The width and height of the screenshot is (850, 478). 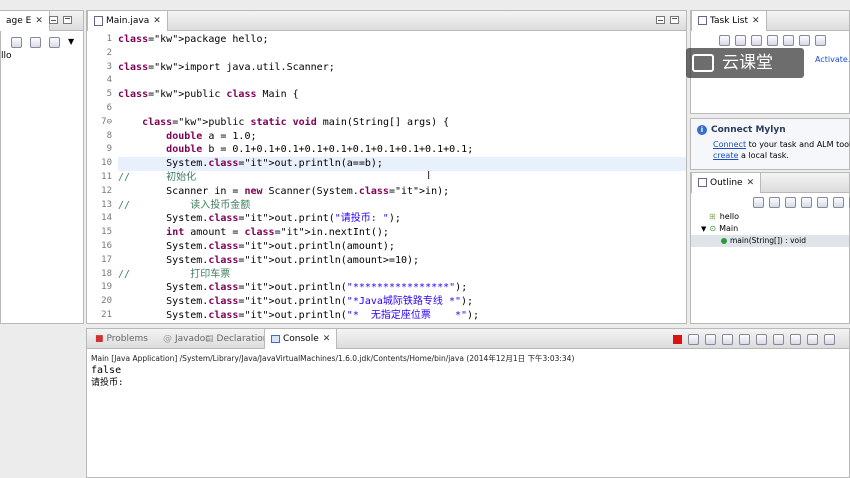 I want to click on mylyn-line1-text: to your task and ALM tools, so click(x=798, y=144).